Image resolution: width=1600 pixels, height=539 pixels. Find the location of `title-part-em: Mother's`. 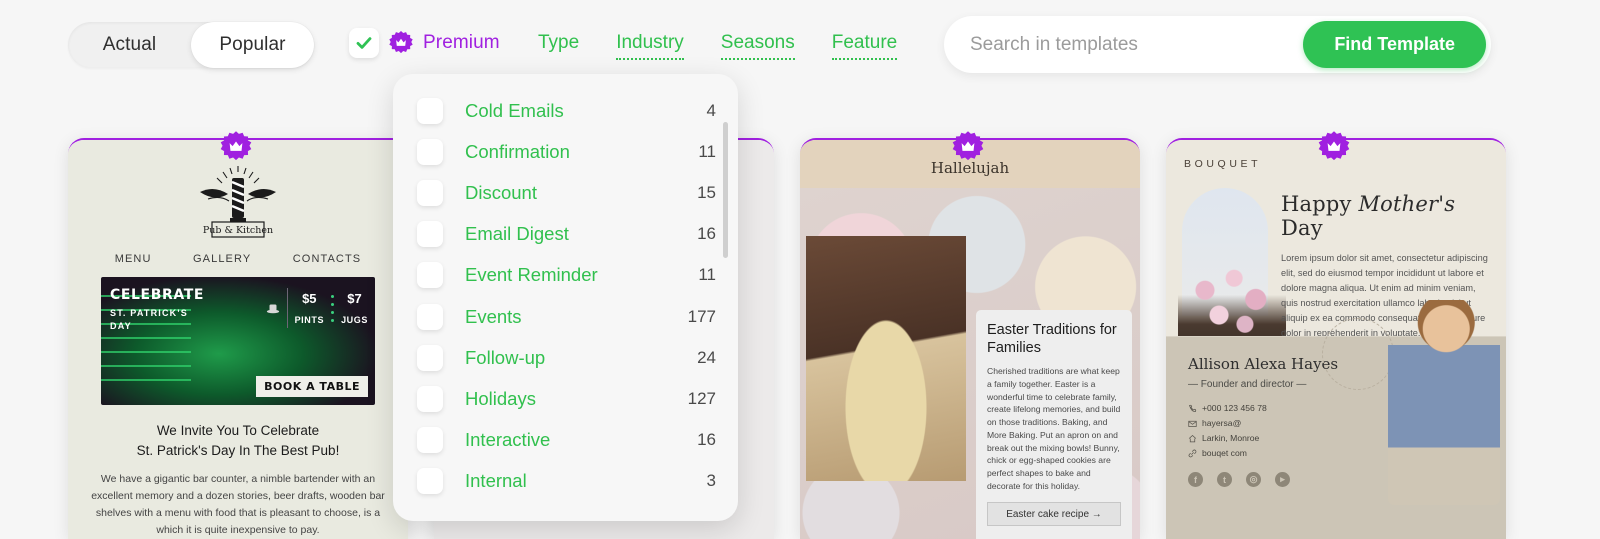

title-part-em: Mother's is located at coordinates (1407, 204).